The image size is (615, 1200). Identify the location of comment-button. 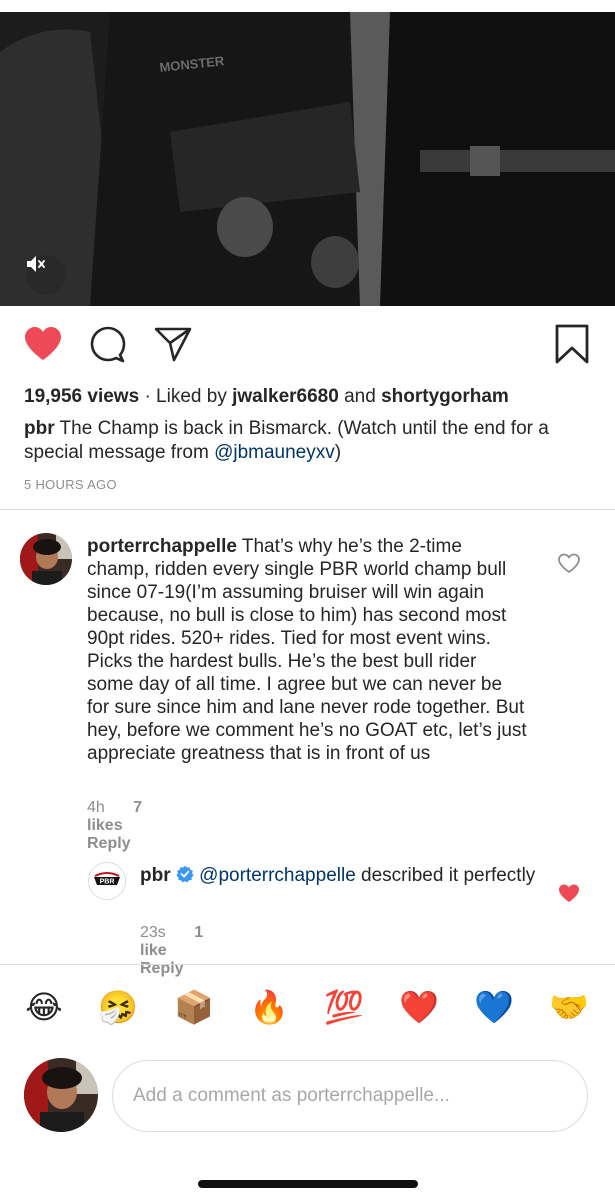
(108, 344).